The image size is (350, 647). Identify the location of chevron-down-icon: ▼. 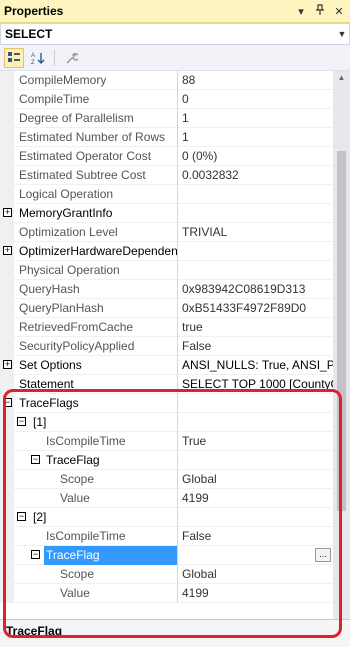
(342, 34).